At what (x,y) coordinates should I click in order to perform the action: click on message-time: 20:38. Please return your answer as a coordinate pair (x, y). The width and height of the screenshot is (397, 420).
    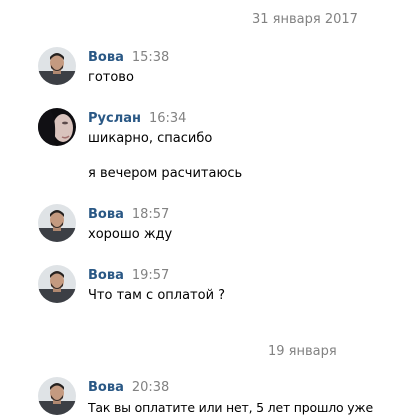
    Looking at the image, I should click on (150, 387).